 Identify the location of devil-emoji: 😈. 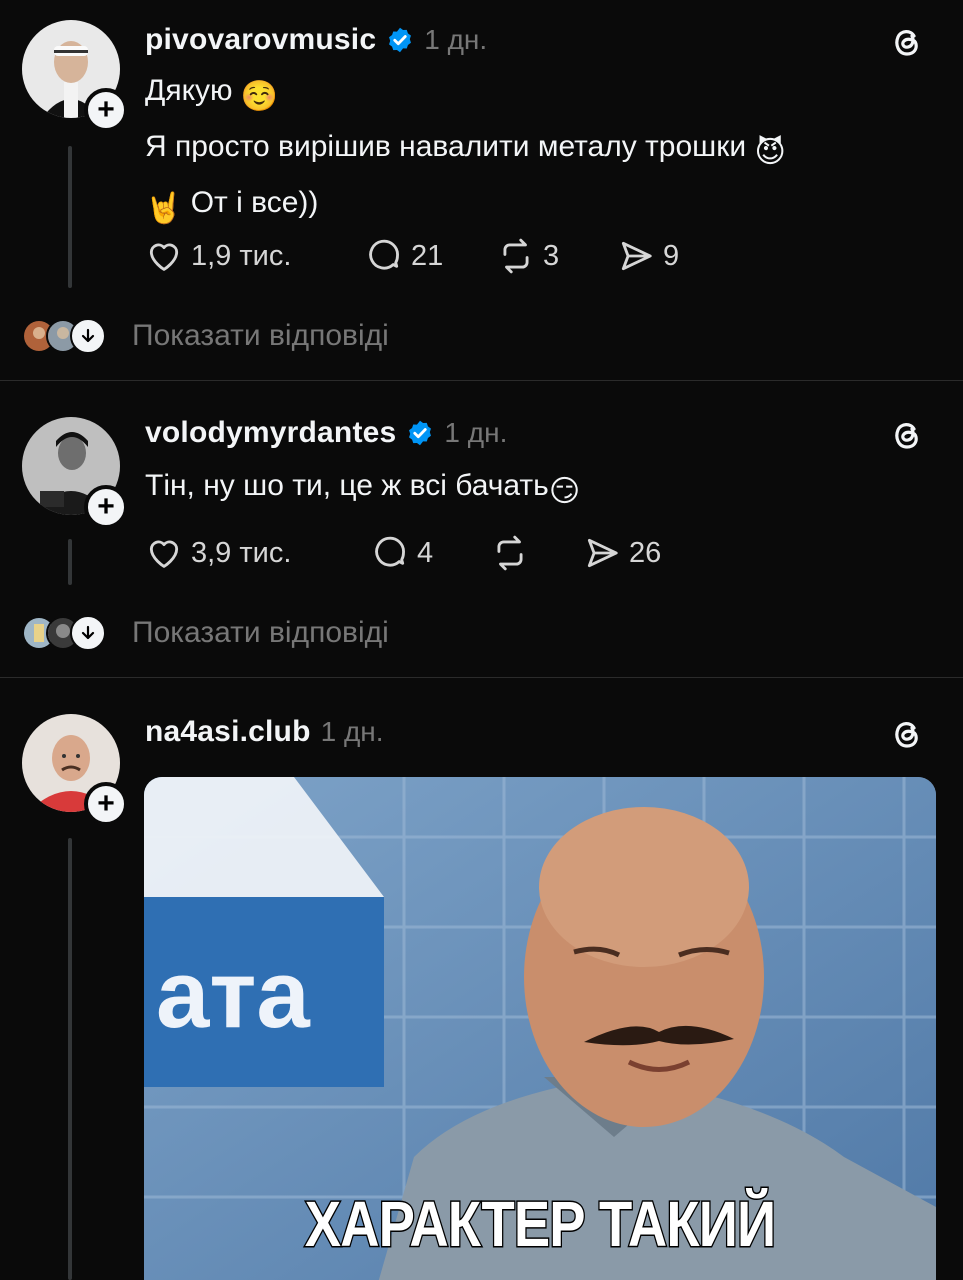
(770, 152).